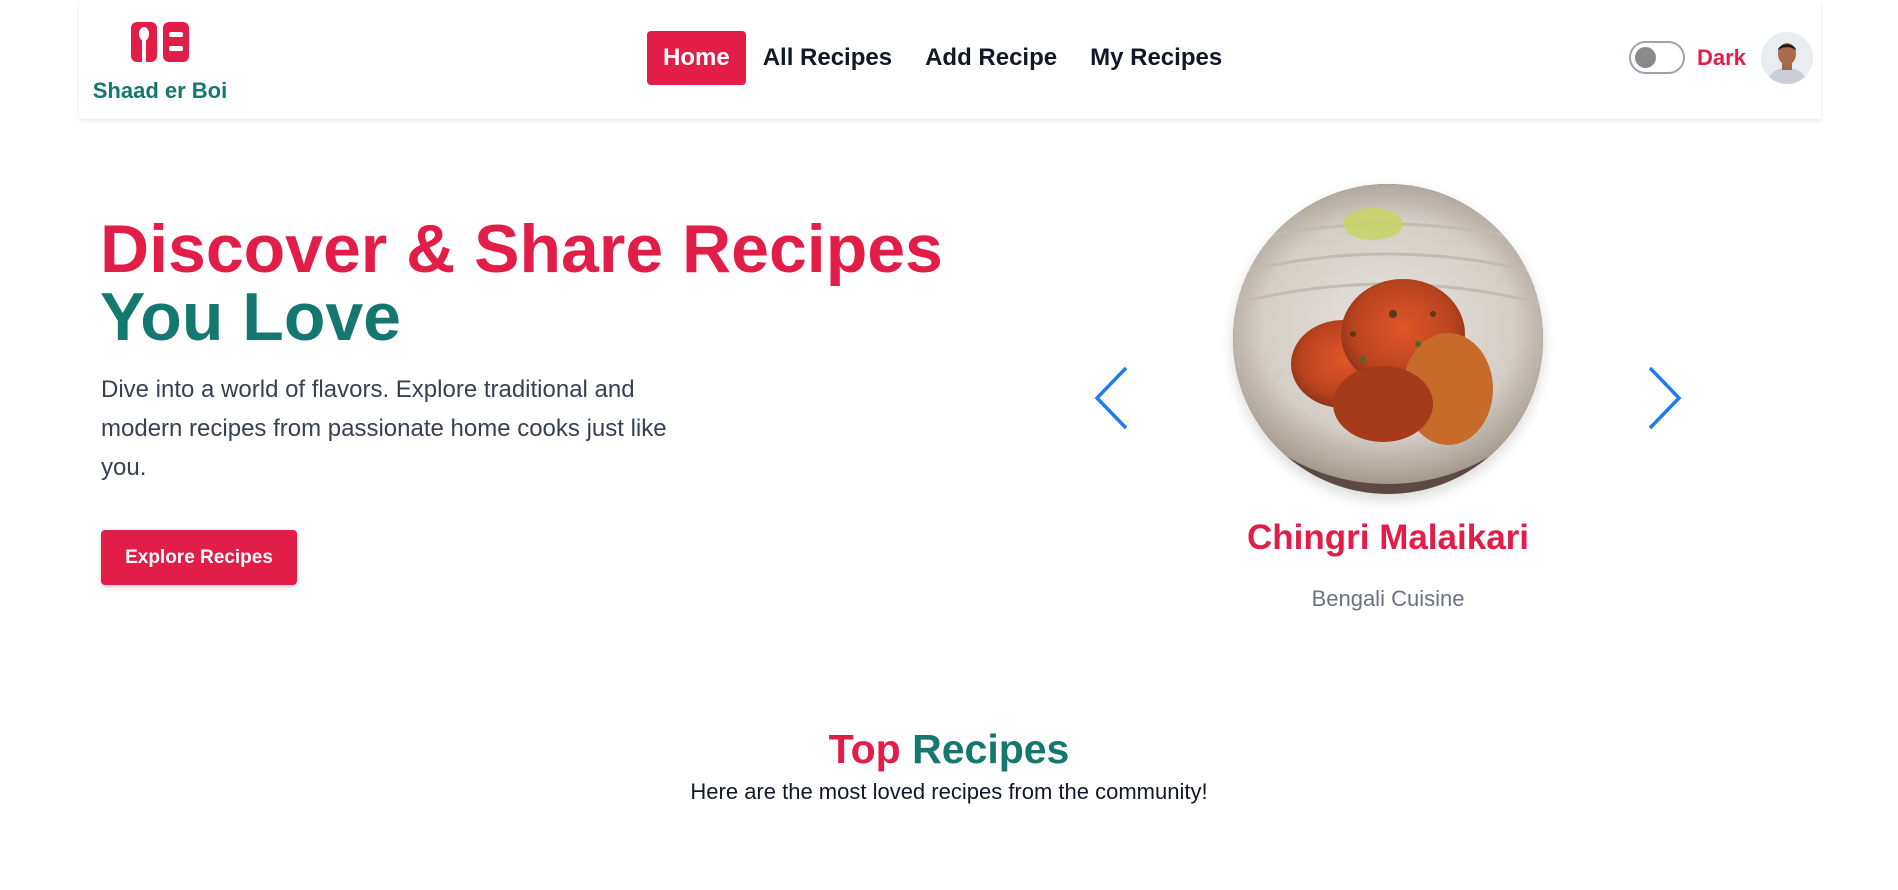 This screenshot has height=890, width=1898. I want to click on brand-name: Shaad er Boi, so click(160, 90).